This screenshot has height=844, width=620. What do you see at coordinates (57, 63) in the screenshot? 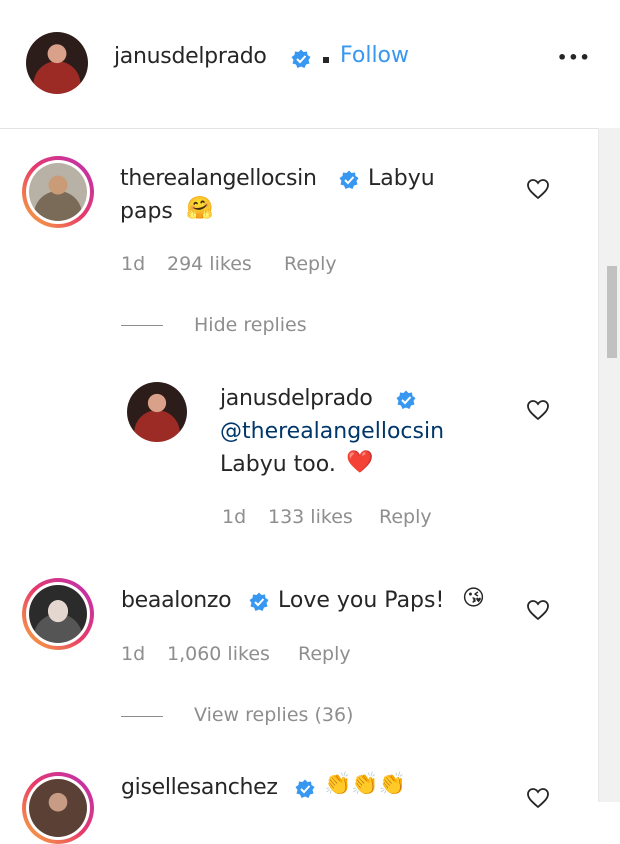
I see `author-avatar` at bounding box center [57, 63].